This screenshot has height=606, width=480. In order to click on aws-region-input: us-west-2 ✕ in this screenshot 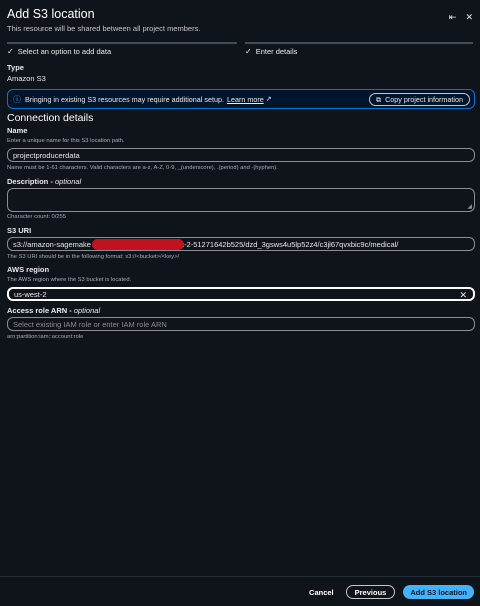, I will do `click(241, 294)`.